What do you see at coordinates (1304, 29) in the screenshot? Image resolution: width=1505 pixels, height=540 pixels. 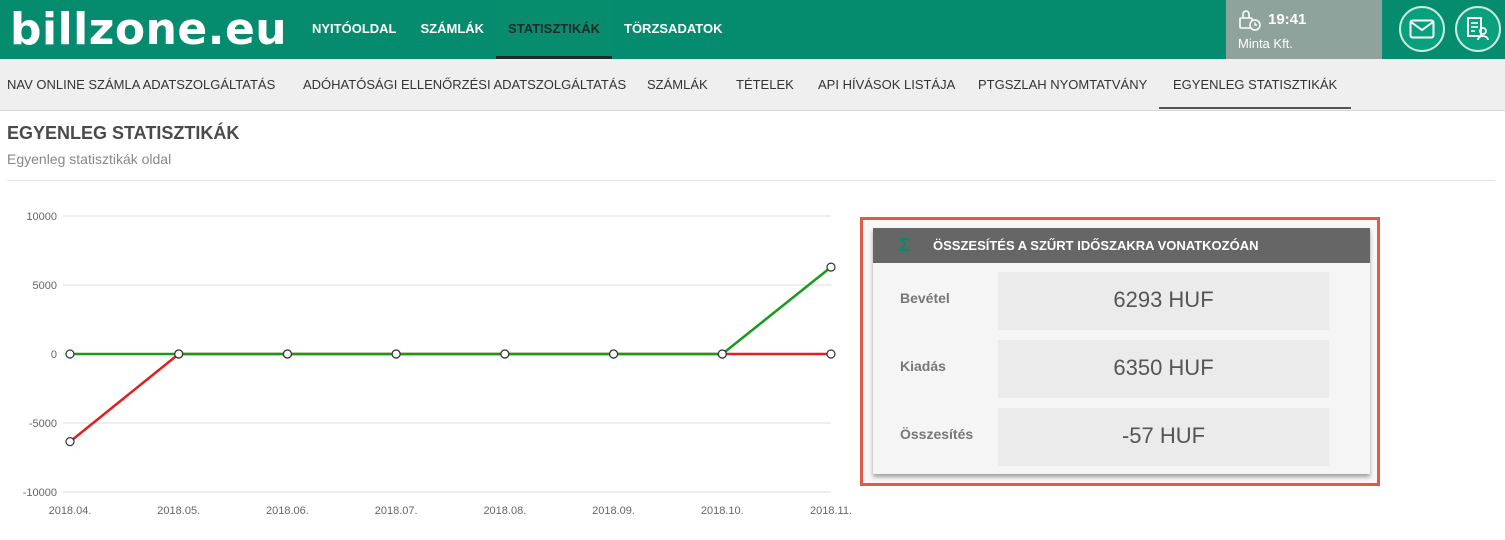 I see `user-session-box: 19:41 Minta Kft.` at bounding box center [1304, 29].